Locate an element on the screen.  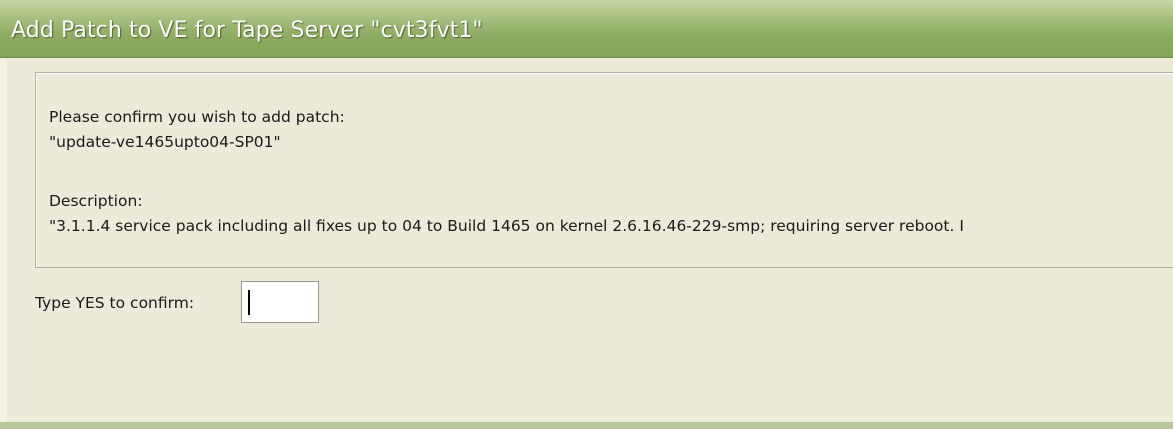
confirm-yes-input is located at coordinates (280, 302).